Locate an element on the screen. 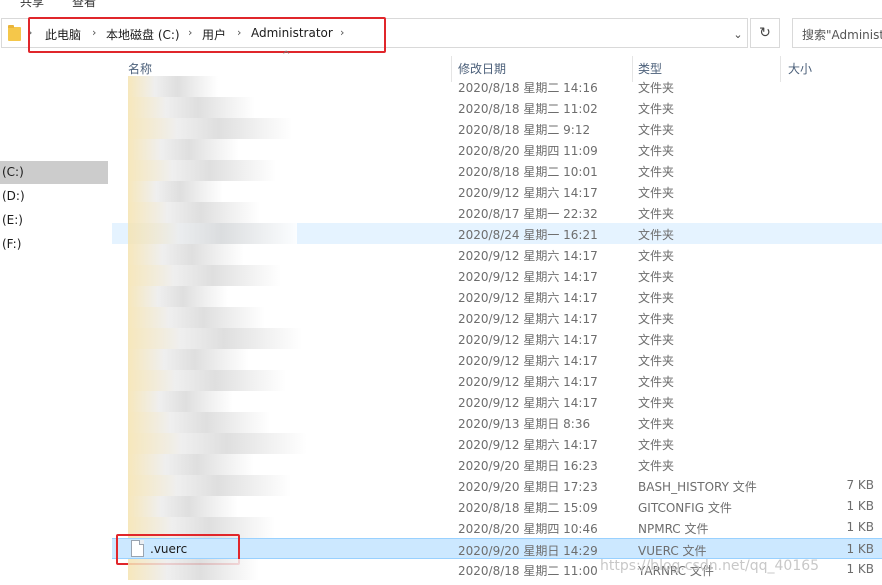  file-type: GITCONFIG 文件 is located at coordinates (685, 508).